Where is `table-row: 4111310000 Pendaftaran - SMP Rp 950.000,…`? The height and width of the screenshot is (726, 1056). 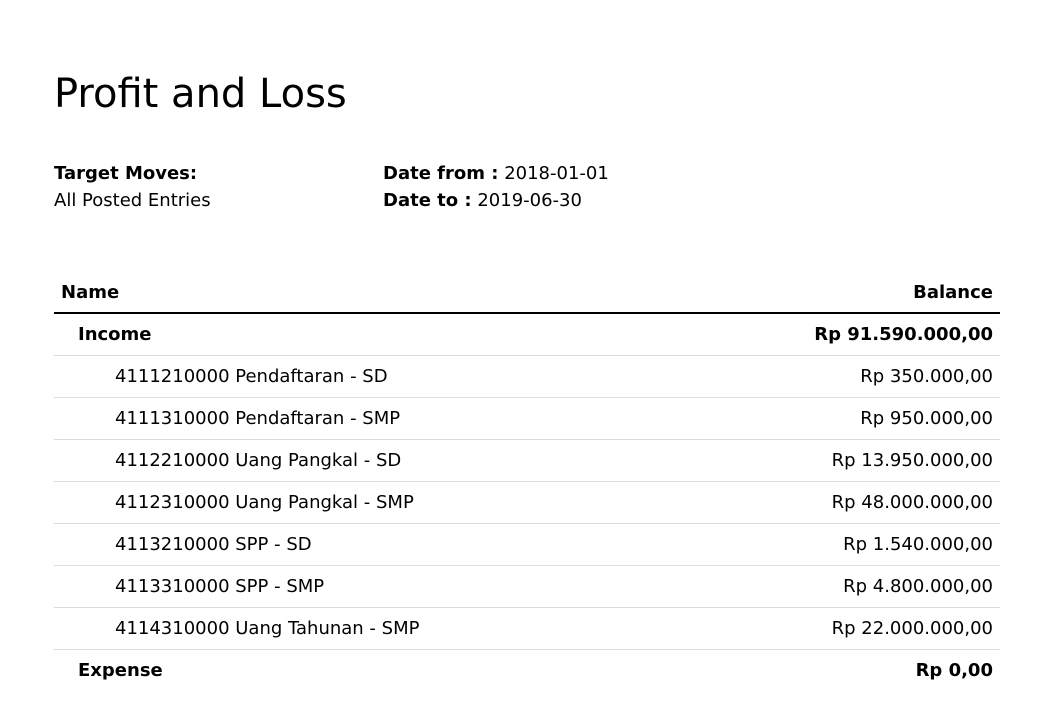
table-row: 4111310000 Pendaftaran - SMP Rp 950.000,… is located at coordinates (527, 418).